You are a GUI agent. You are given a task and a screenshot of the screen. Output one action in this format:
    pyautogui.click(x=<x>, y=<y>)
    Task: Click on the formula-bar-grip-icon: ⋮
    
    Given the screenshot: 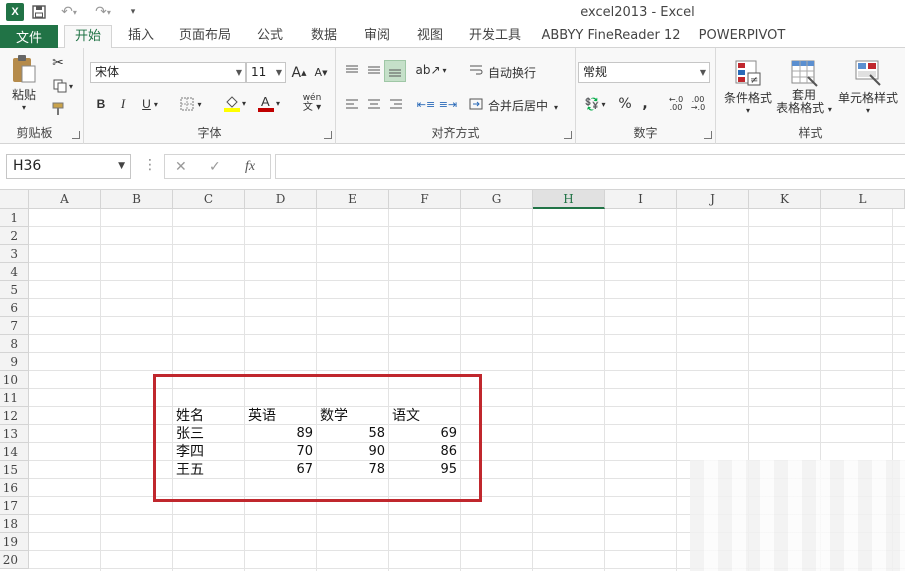 What is the action you would take?
    pyautogui.click(x=150, y=165)
    